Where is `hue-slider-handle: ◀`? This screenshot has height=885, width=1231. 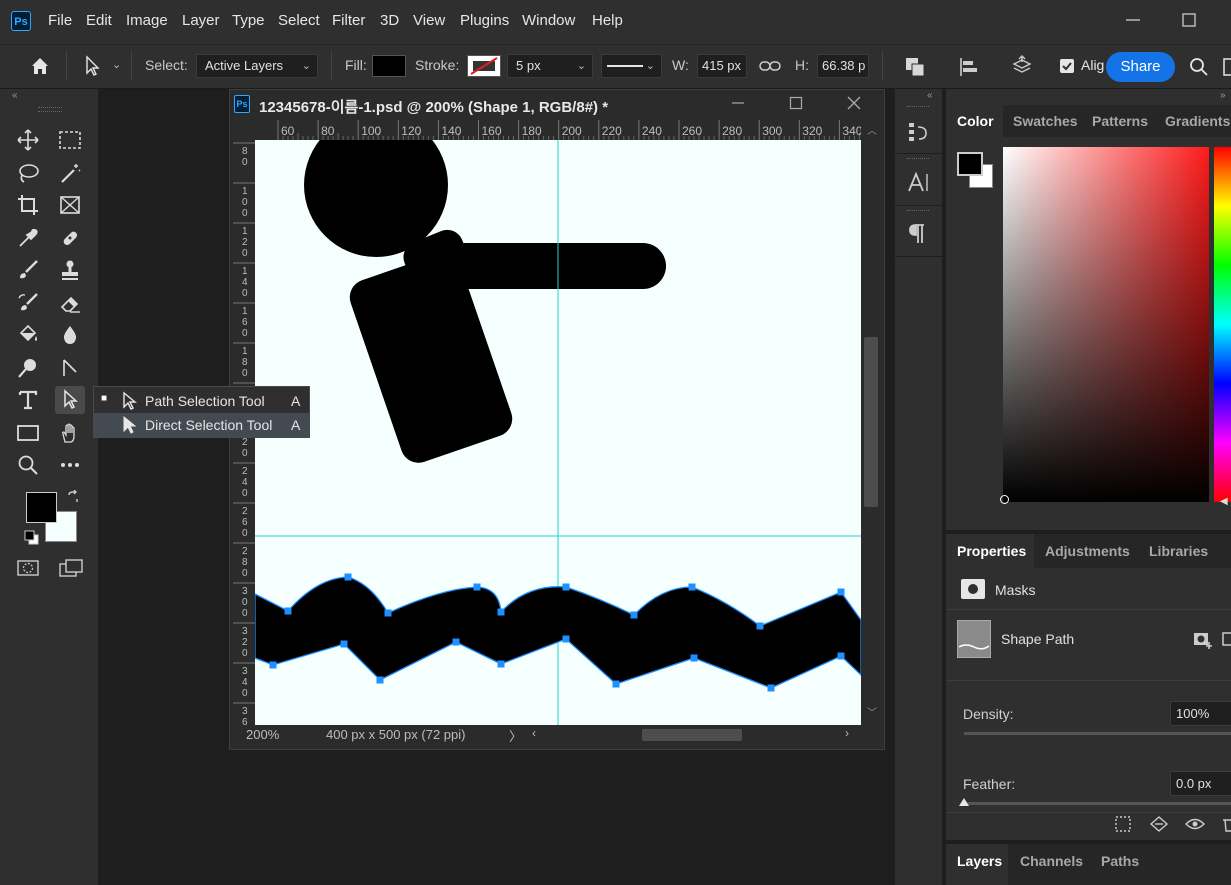
hue-slider-handle: ◀ is located at coordinates (1224, 501).